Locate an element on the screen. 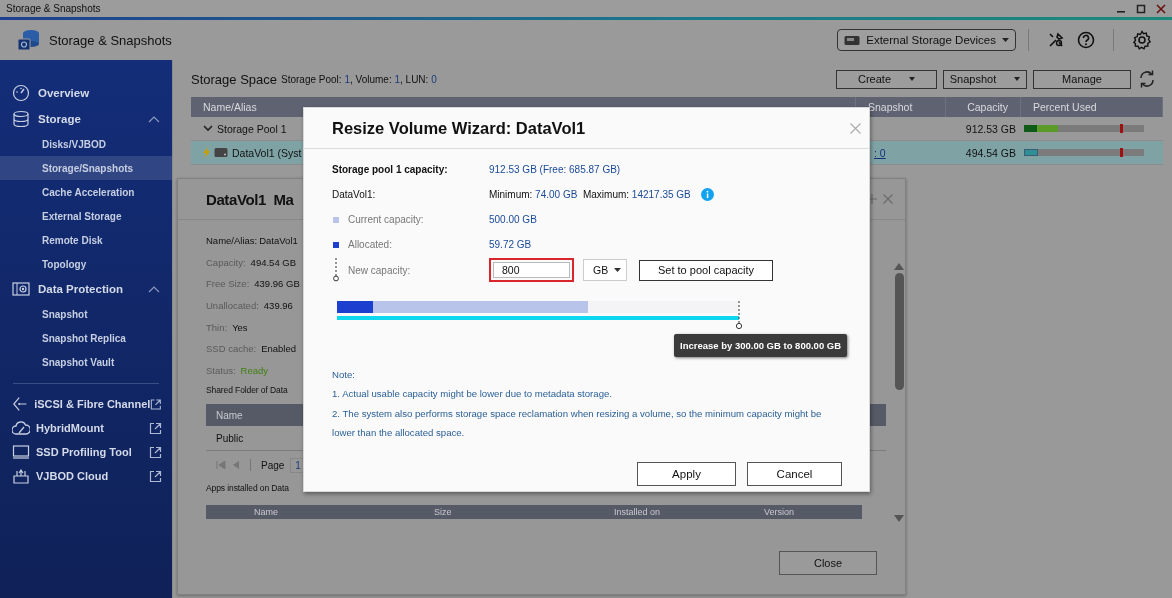 The width and height of the screenshot is (1172, 598). field-label: Allocated: is located at coordinates (370, 244).